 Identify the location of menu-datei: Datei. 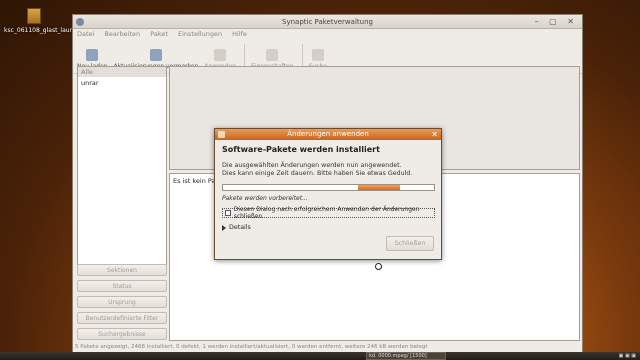
(85, 34).